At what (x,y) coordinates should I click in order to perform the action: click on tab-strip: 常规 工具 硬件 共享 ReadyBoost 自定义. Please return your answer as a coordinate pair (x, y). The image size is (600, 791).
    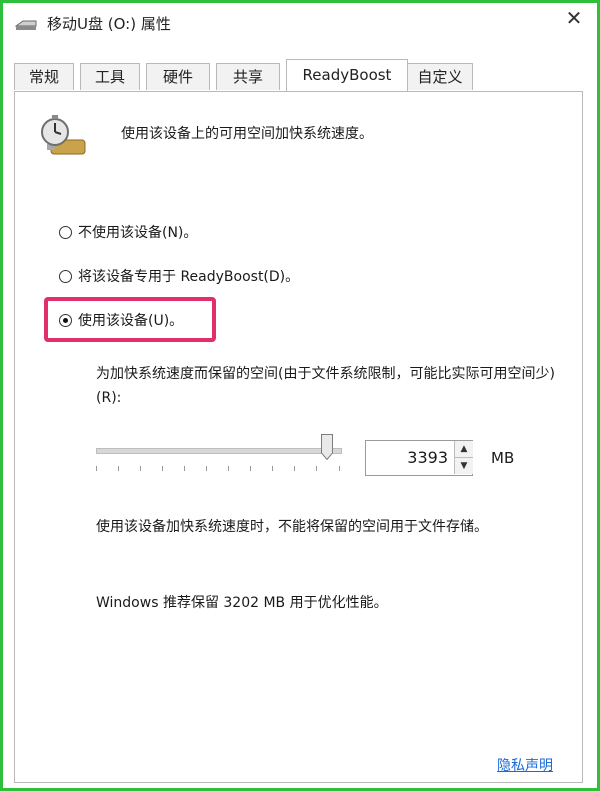
    Looking at the image, I should click on (304, 75).